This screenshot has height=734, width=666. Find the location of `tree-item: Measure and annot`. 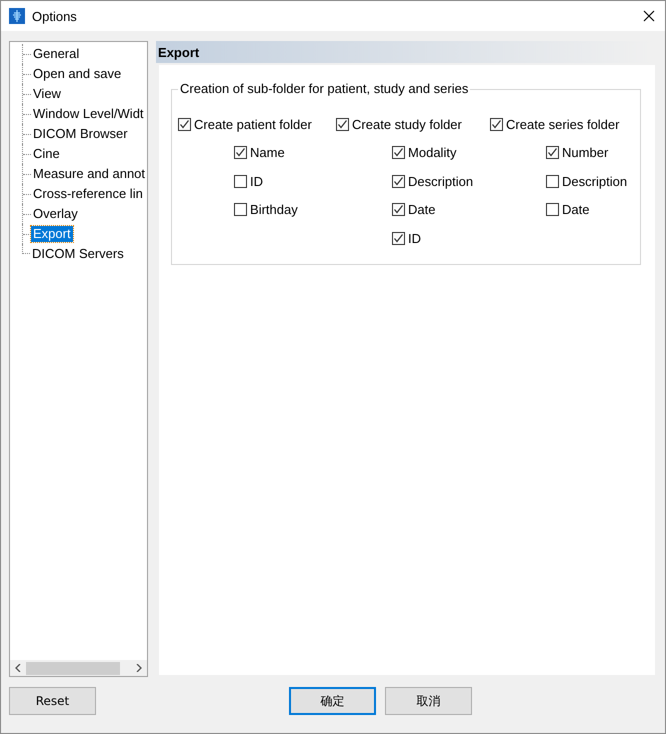

tree-item: Measure and annot is located at coordinates (89, 174).